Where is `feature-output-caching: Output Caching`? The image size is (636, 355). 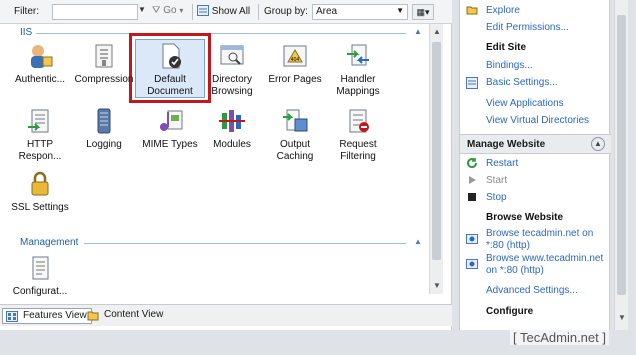
feature-output-caching: Output Caching is located at coordinates (295, 135).